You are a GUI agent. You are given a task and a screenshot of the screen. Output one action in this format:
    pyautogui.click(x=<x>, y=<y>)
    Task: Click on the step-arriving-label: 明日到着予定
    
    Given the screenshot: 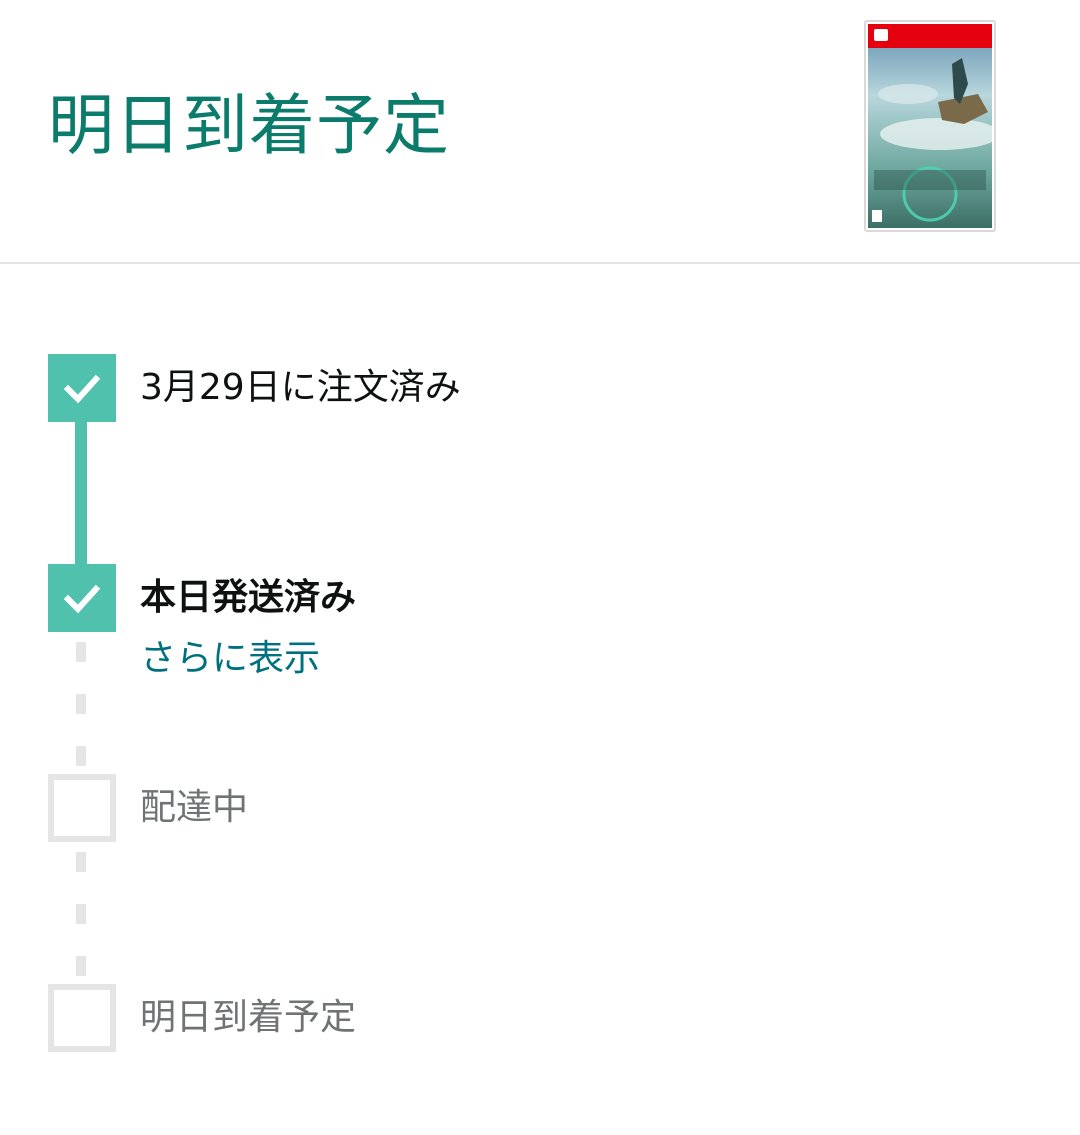 What is the action you would take?
    pyautogui.click(x=248, y=1017)
    